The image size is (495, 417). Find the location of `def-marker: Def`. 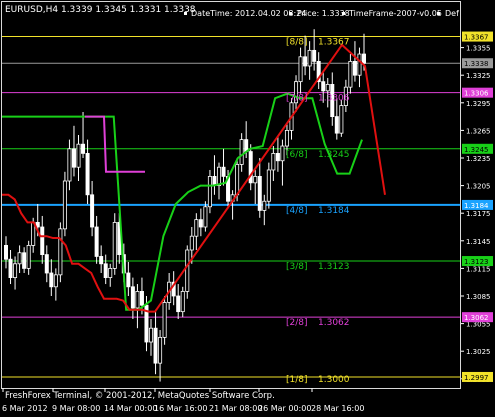

def-marker: Def is located at coordinates (452, 13).